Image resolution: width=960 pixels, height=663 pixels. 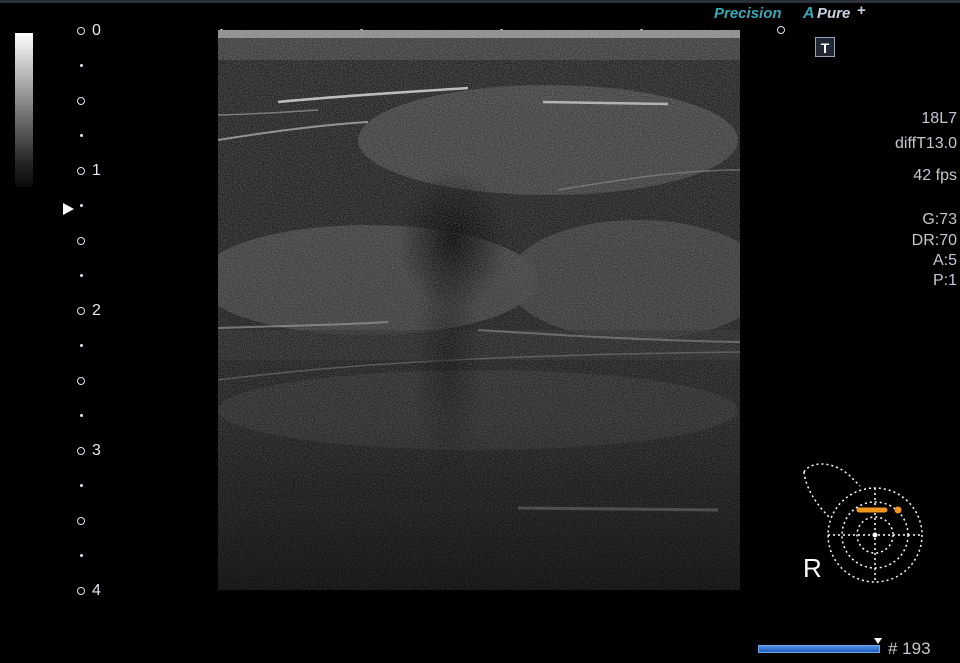 I want to click on top-border, so click(x=480, y=1).